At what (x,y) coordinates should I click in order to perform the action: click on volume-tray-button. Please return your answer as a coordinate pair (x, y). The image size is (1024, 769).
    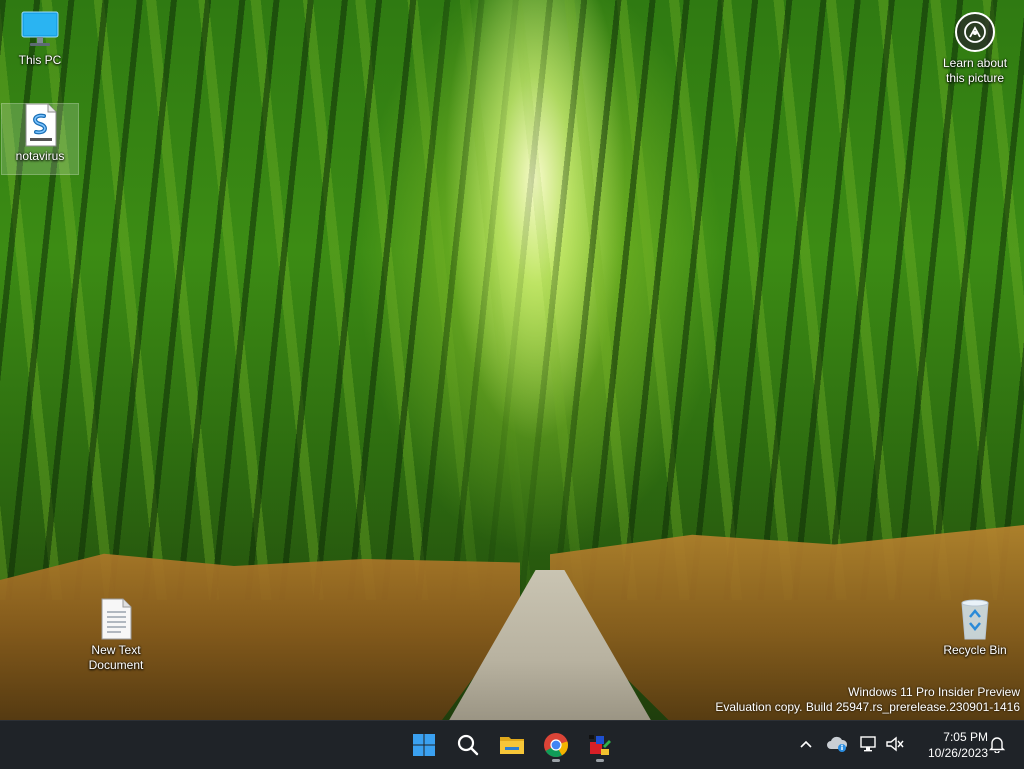
    Looking at the image, I should click on (895, 744).